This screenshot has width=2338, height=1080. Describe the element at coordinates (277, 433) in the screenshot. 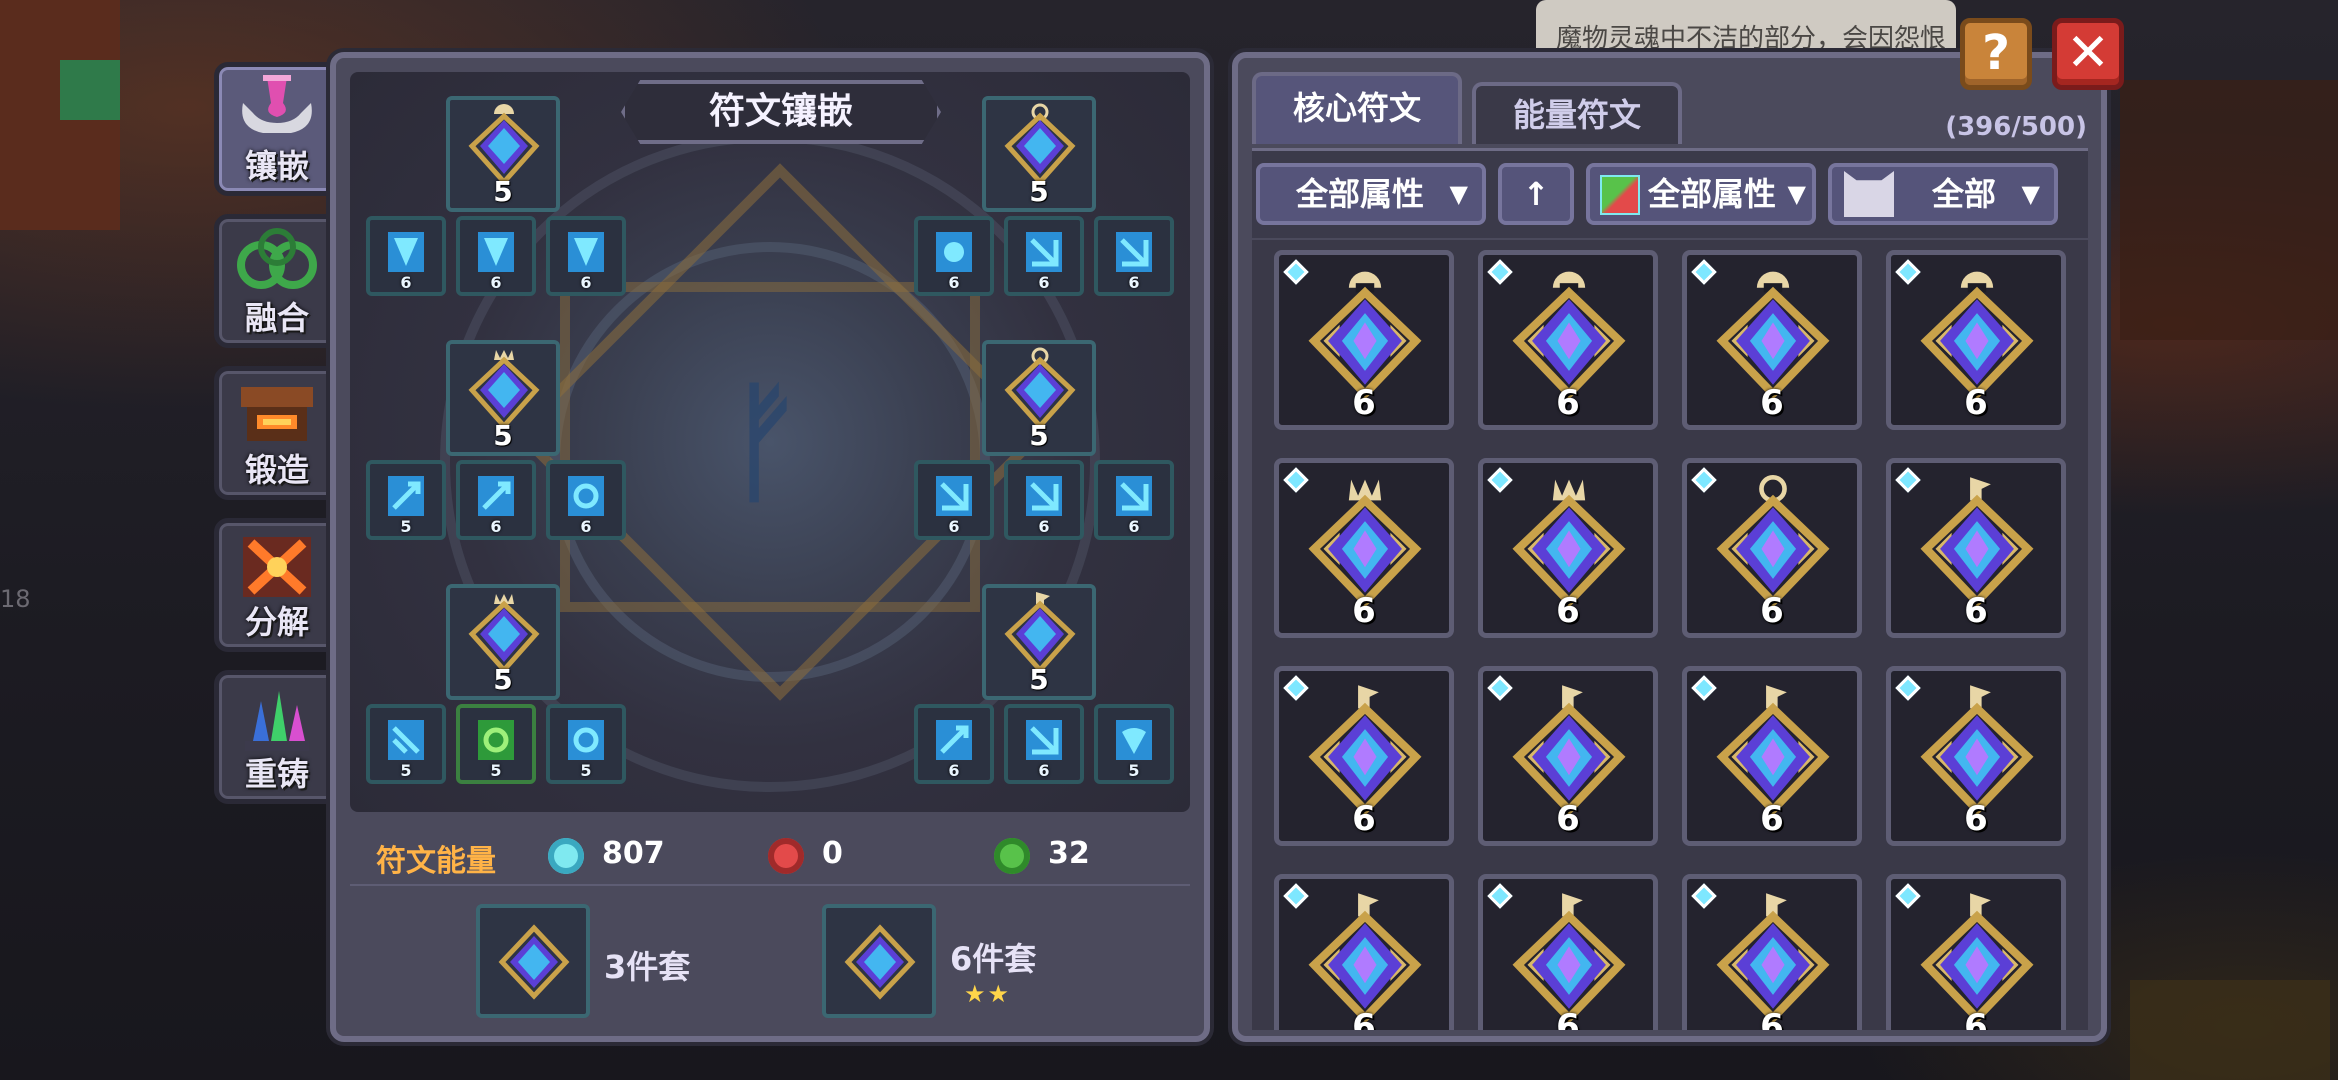

I see `side-tab-forge: 锻造` at that location.